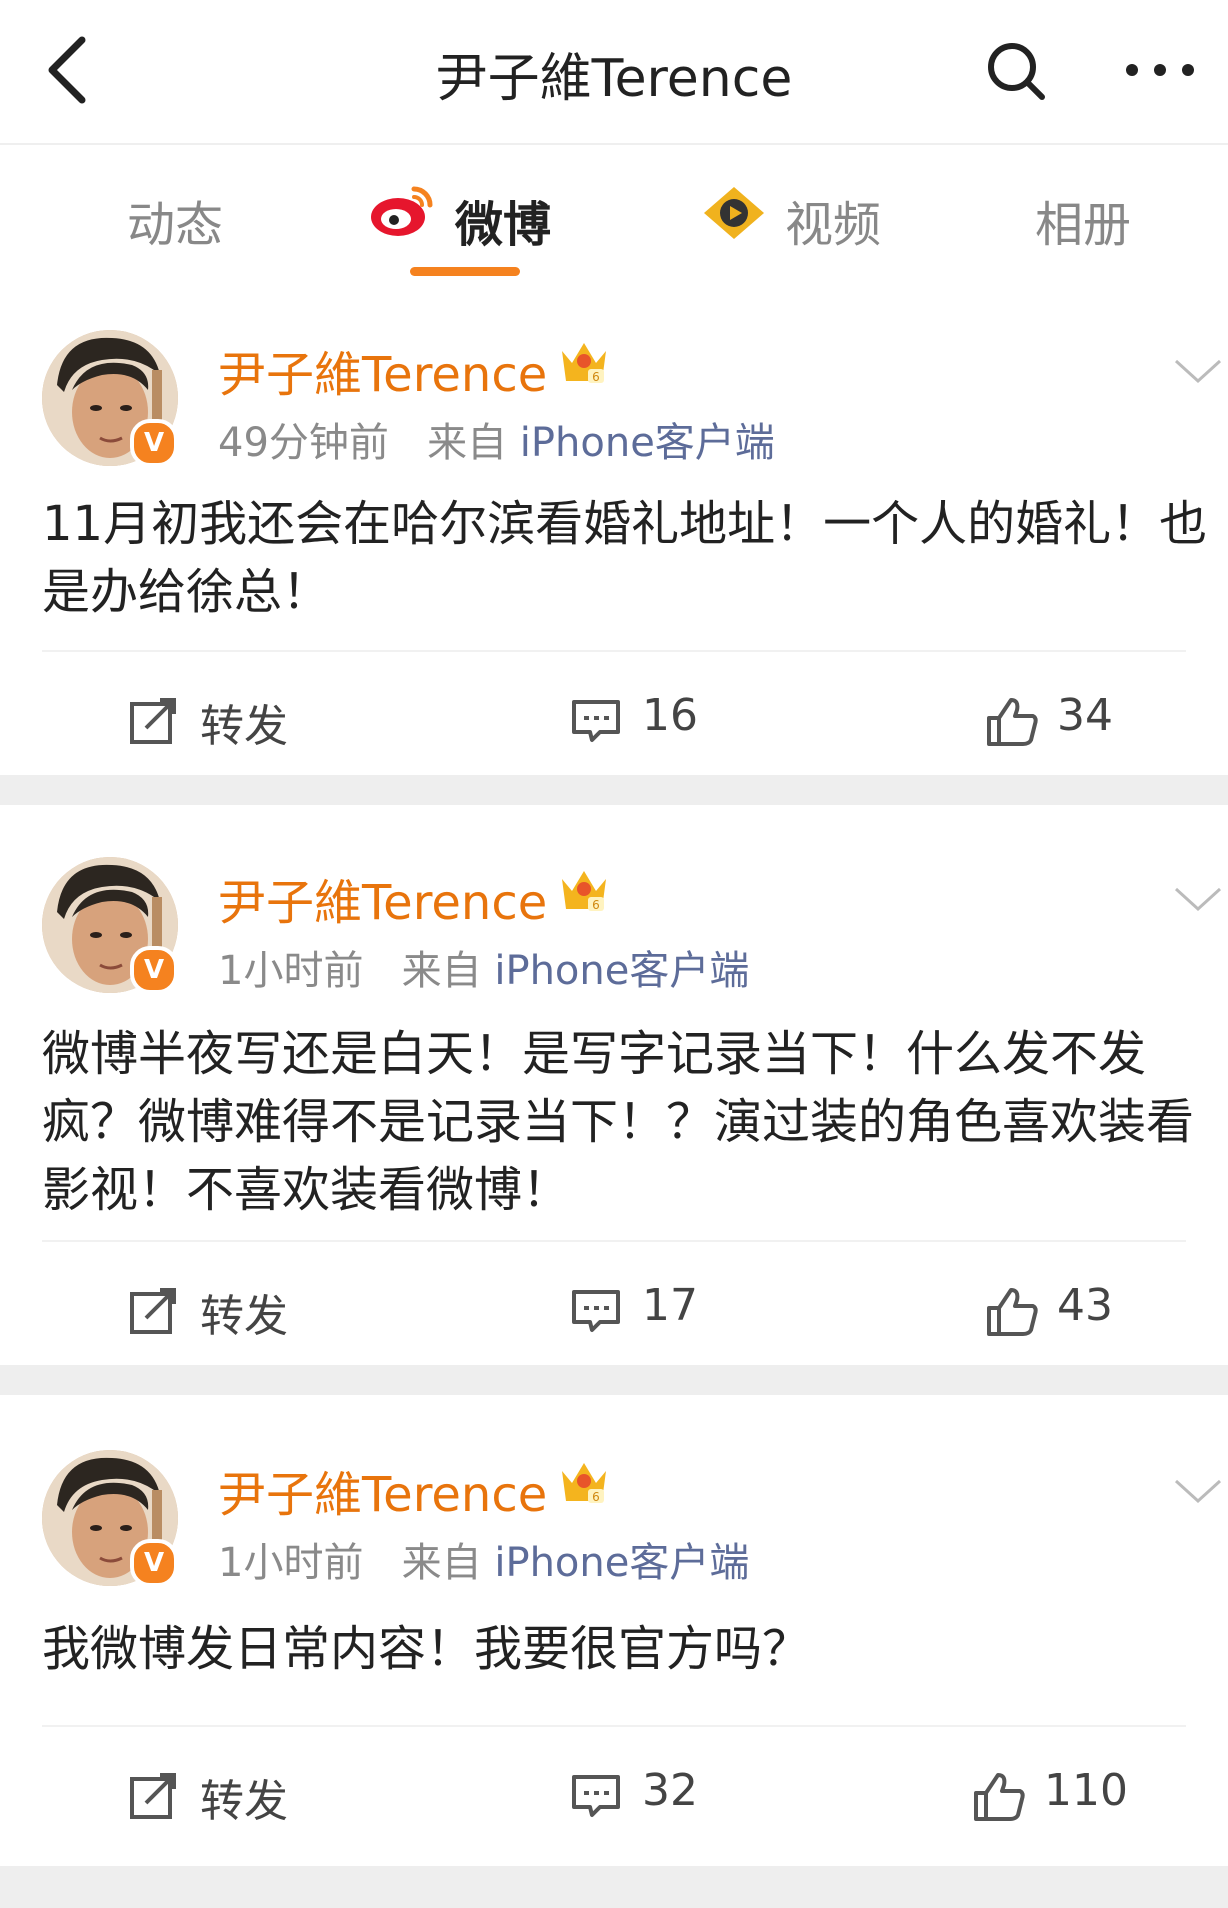 The width and height of the screenshot is (1228, 1908). I want to click on like-button: 43, so click(1065, 1310).